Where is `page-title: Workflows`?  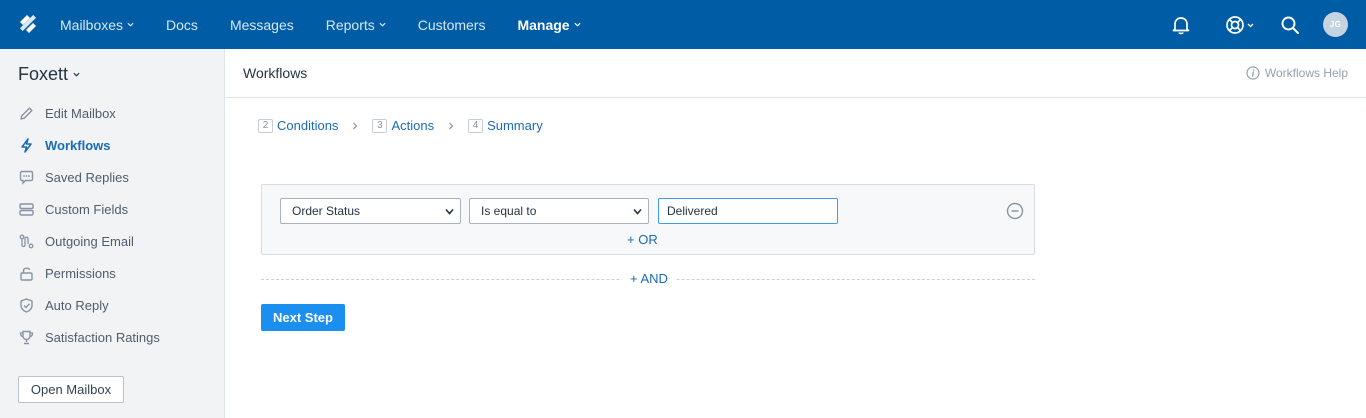
page-title: Workflows is located at coordinates (275, 73).